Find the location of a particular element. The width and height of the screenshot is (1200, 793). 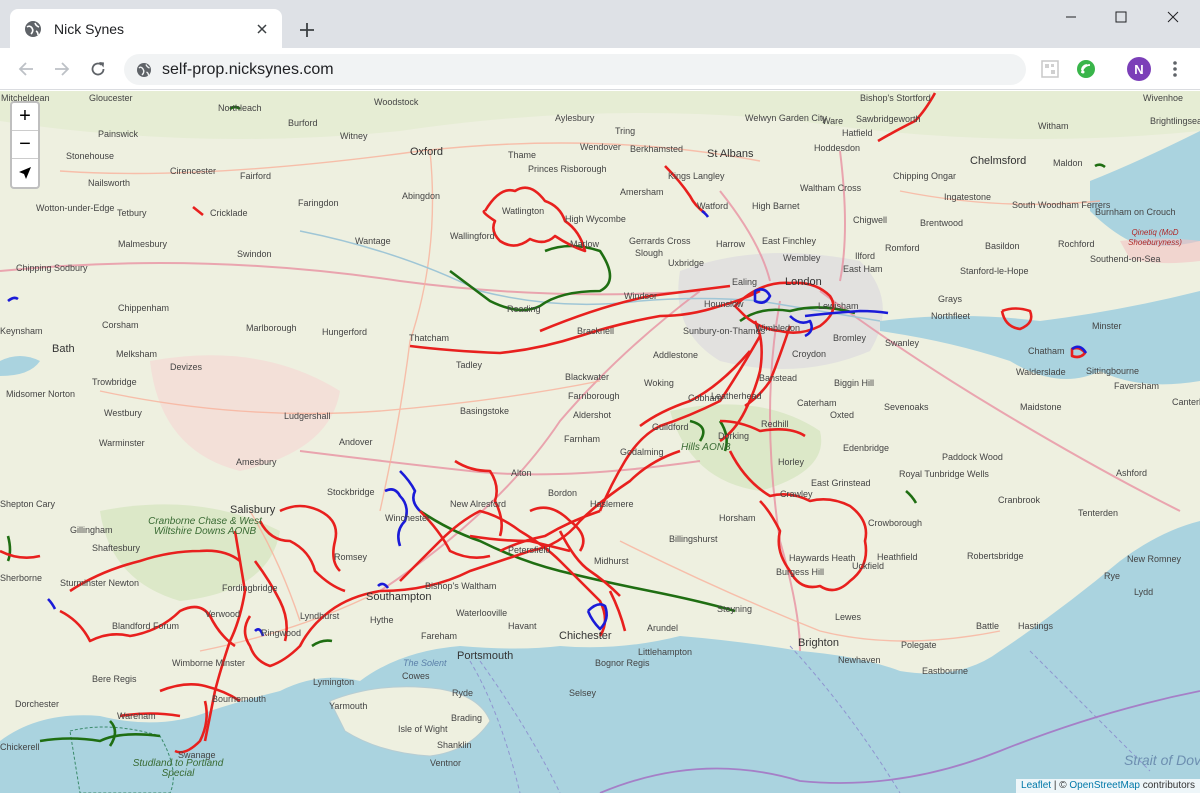

place-label: Wendover is located at coordinates (600, 147).